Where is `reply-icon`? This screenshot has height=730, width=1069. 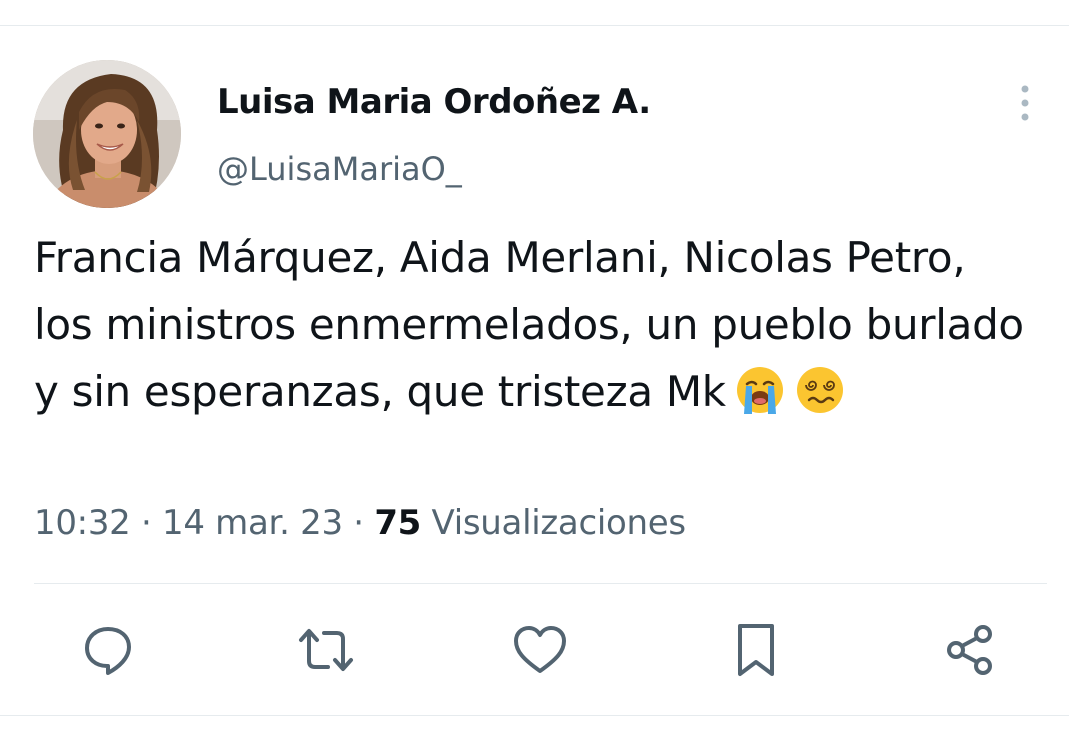 reply-icon is located at coordinates (108, 651).